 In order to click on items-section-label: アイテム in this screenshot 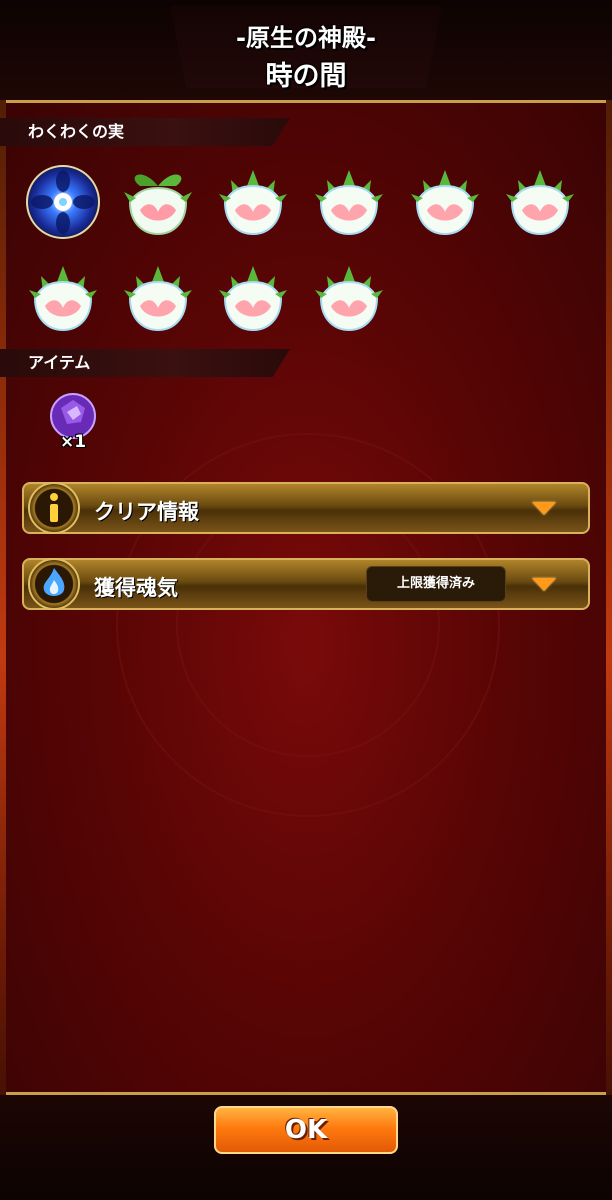, I will do `click(145, 363)`.